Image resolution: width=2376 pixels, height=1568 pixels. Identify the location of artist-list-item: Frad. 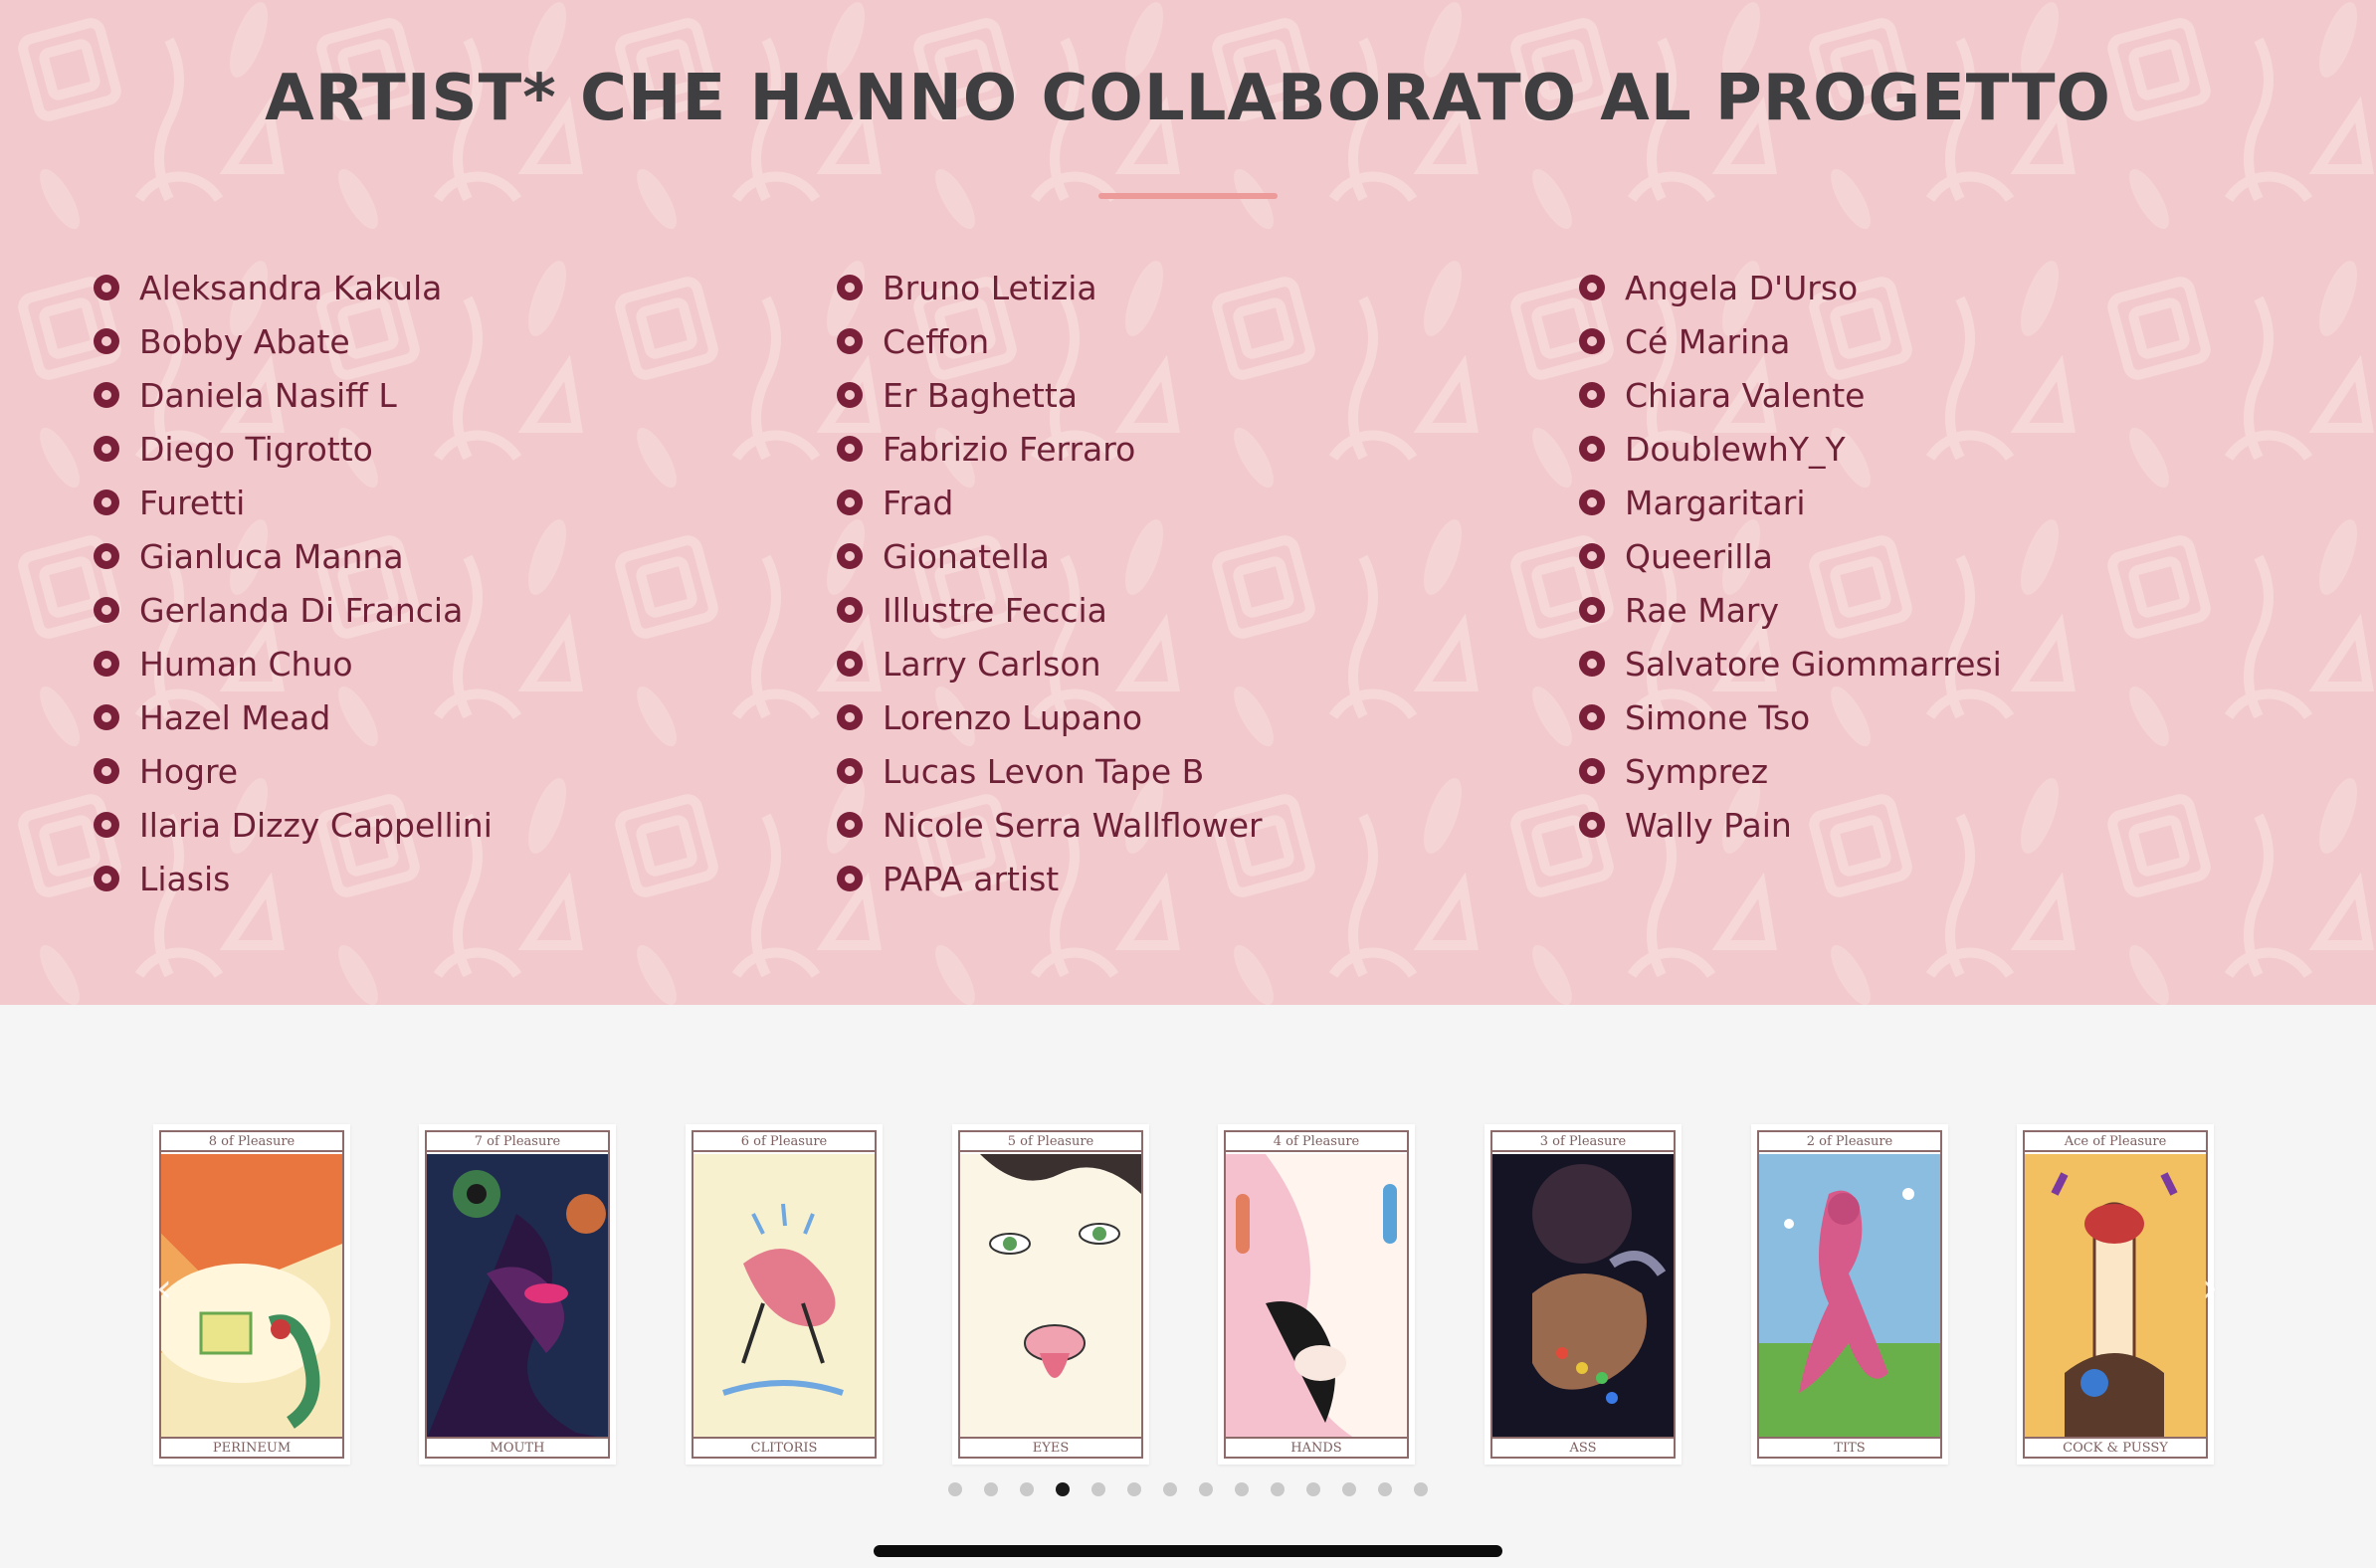
(1050, 502).